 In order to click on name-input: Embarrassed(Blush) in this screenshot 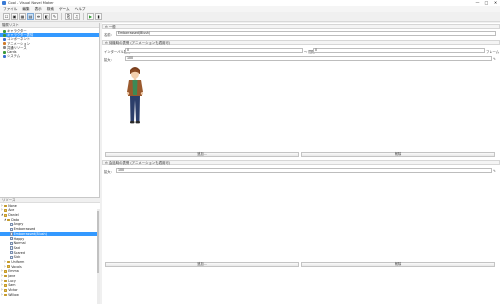, I will do `click(306, 33)`.